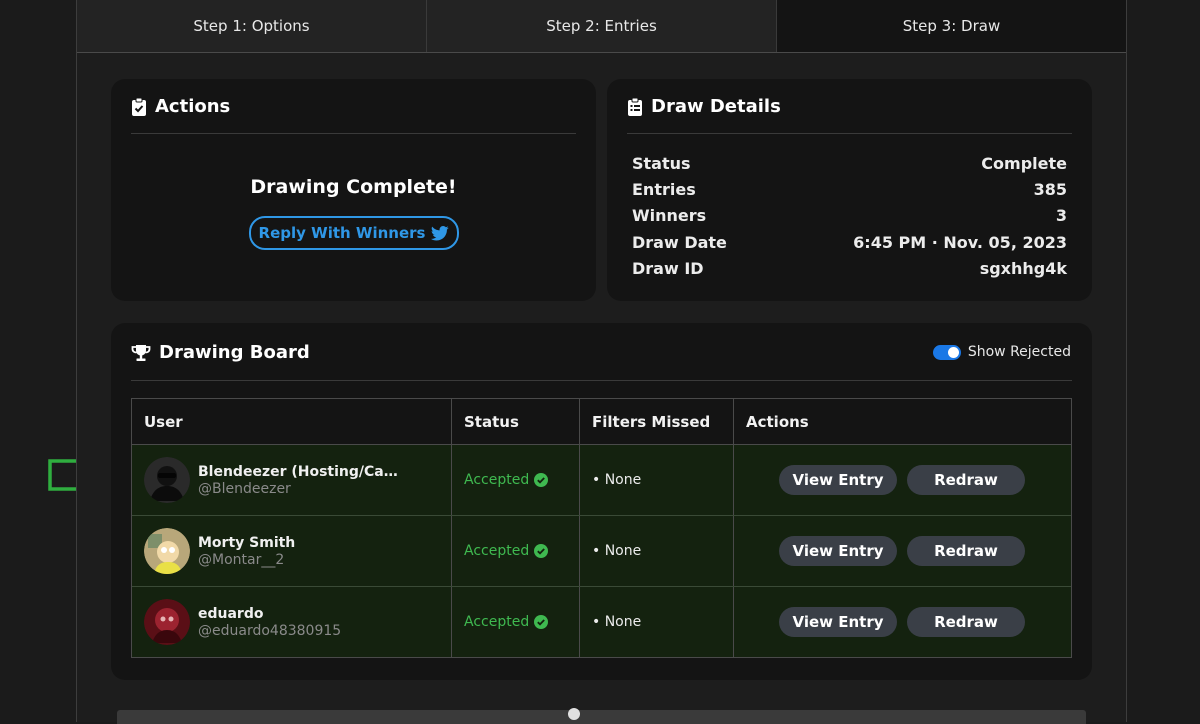 This screenshot has width=1200, height=724. Describe the element at coordinates (440, 232) in the screenshot. I see `twitter-bird-icon` at that location.